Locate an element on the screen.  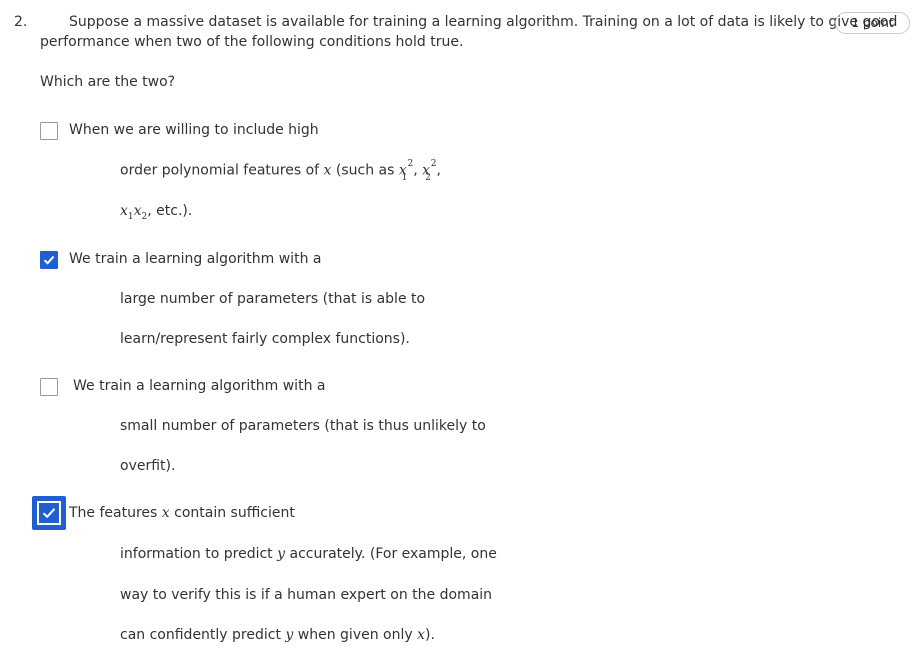
option-3-checkbox is located at coordinates (49, 387).